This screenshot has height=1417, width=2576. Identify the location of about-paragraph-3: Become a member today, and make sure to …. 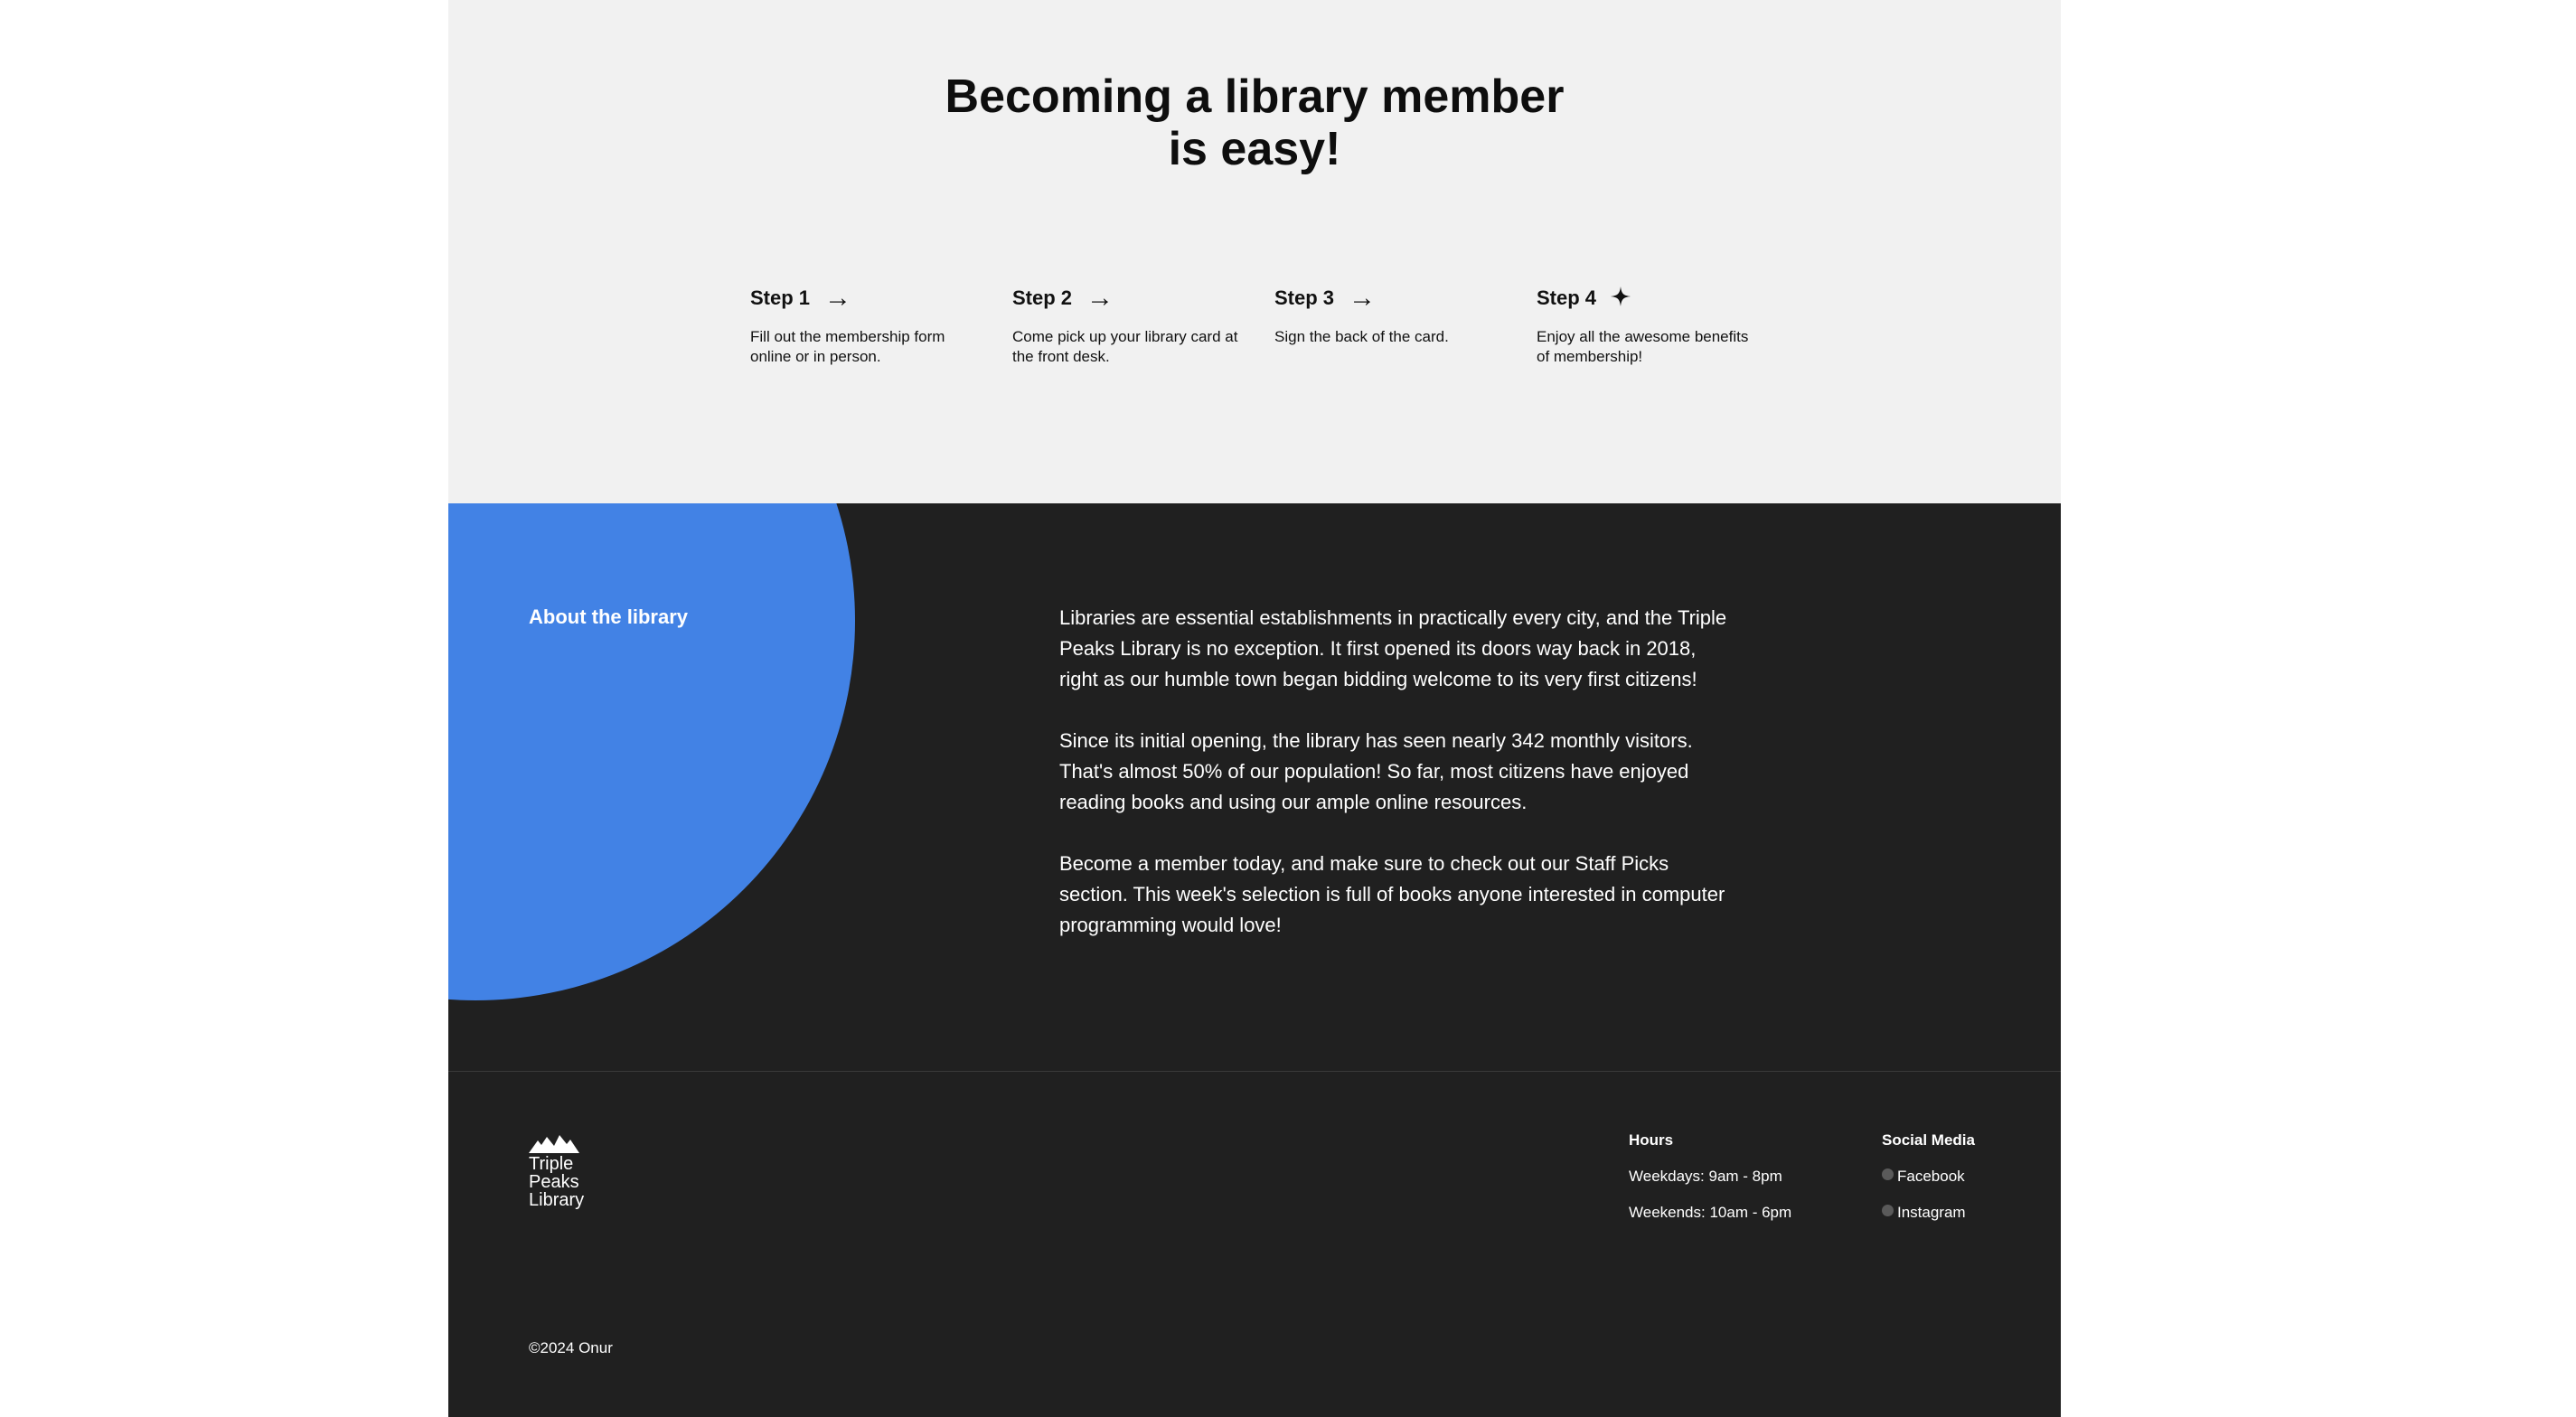
(1392, 894).